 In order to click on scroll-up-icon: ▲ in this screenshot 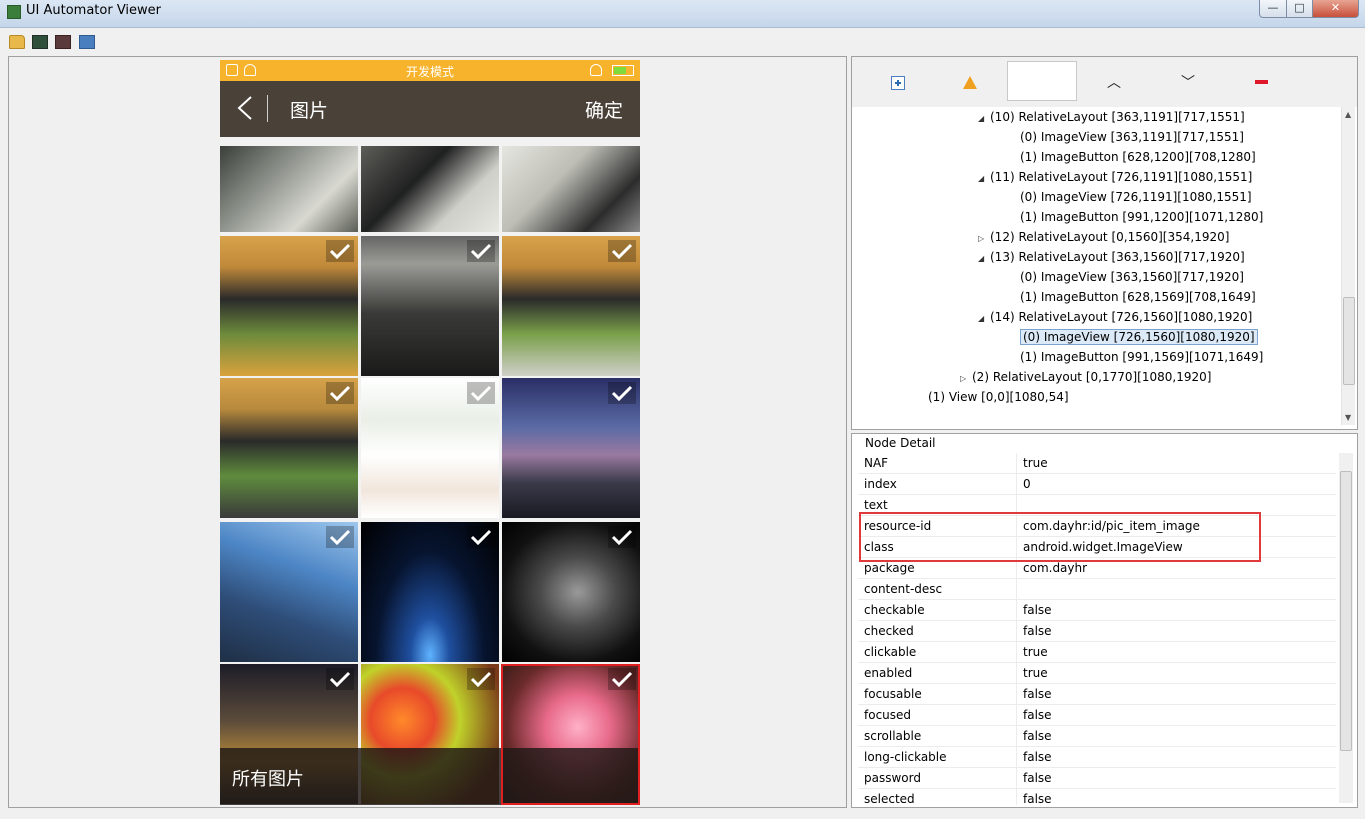, I will do `click(1348, 114)`.